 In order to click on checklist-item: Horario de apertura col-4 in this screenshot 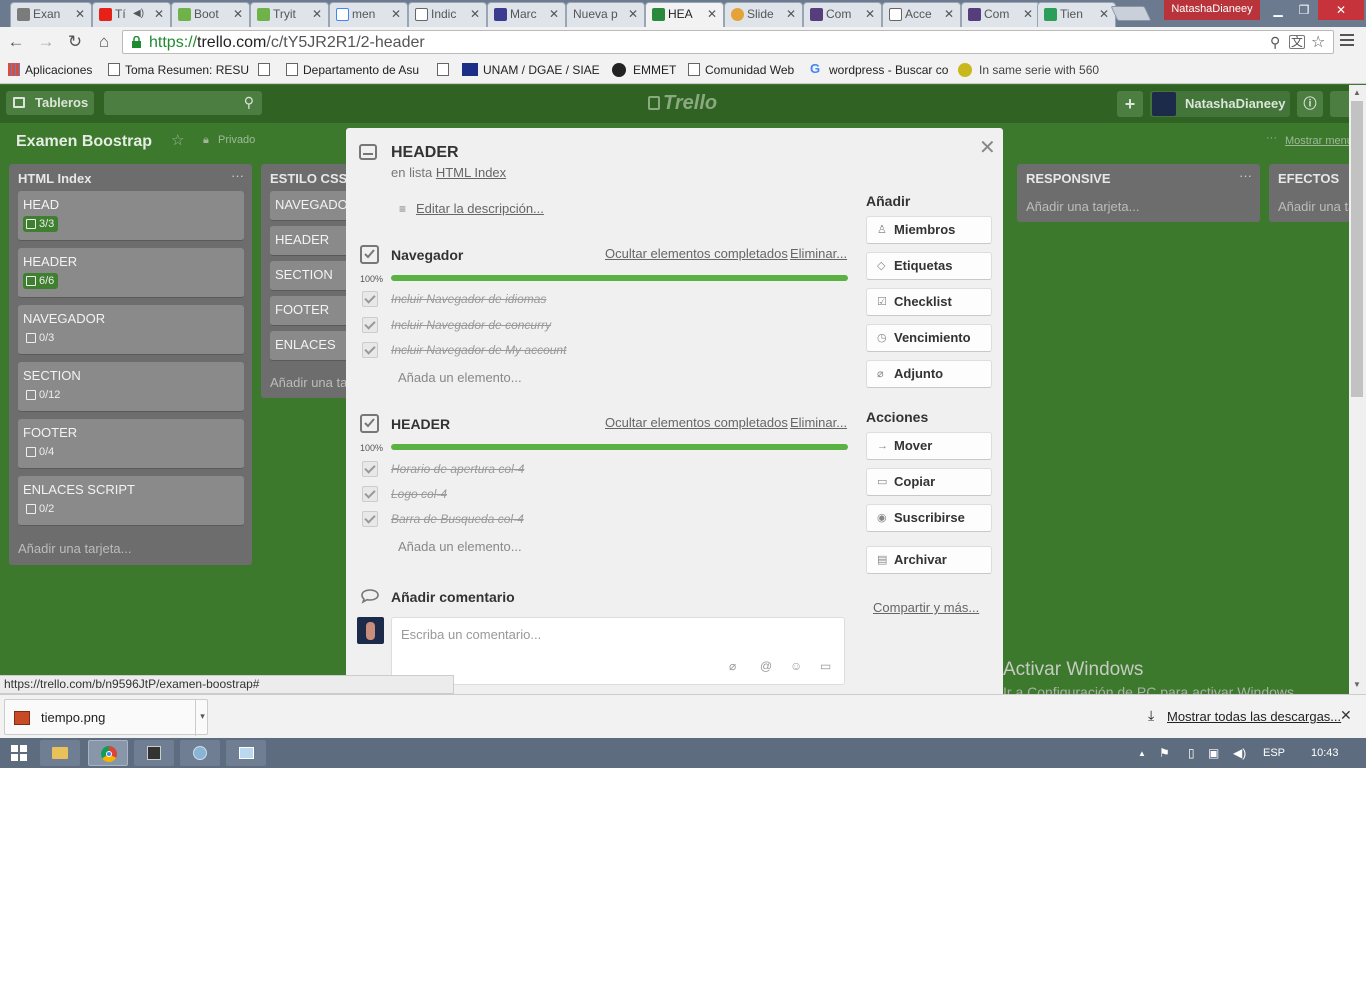, I will do `click(457, 469)`.